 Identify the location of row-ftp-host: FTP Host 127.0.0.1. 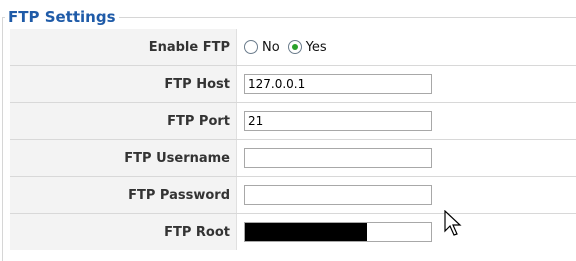
(293, 84).